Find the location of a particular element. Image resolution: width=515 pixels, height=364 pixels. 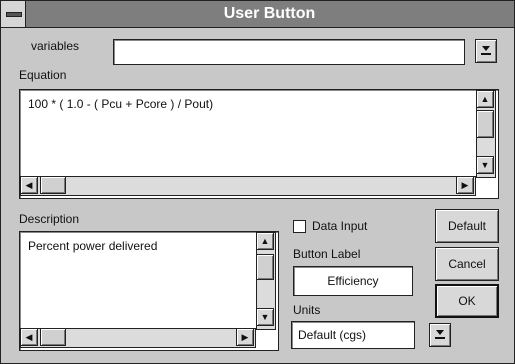

default-button: Default is located at coordinates (467, 226).